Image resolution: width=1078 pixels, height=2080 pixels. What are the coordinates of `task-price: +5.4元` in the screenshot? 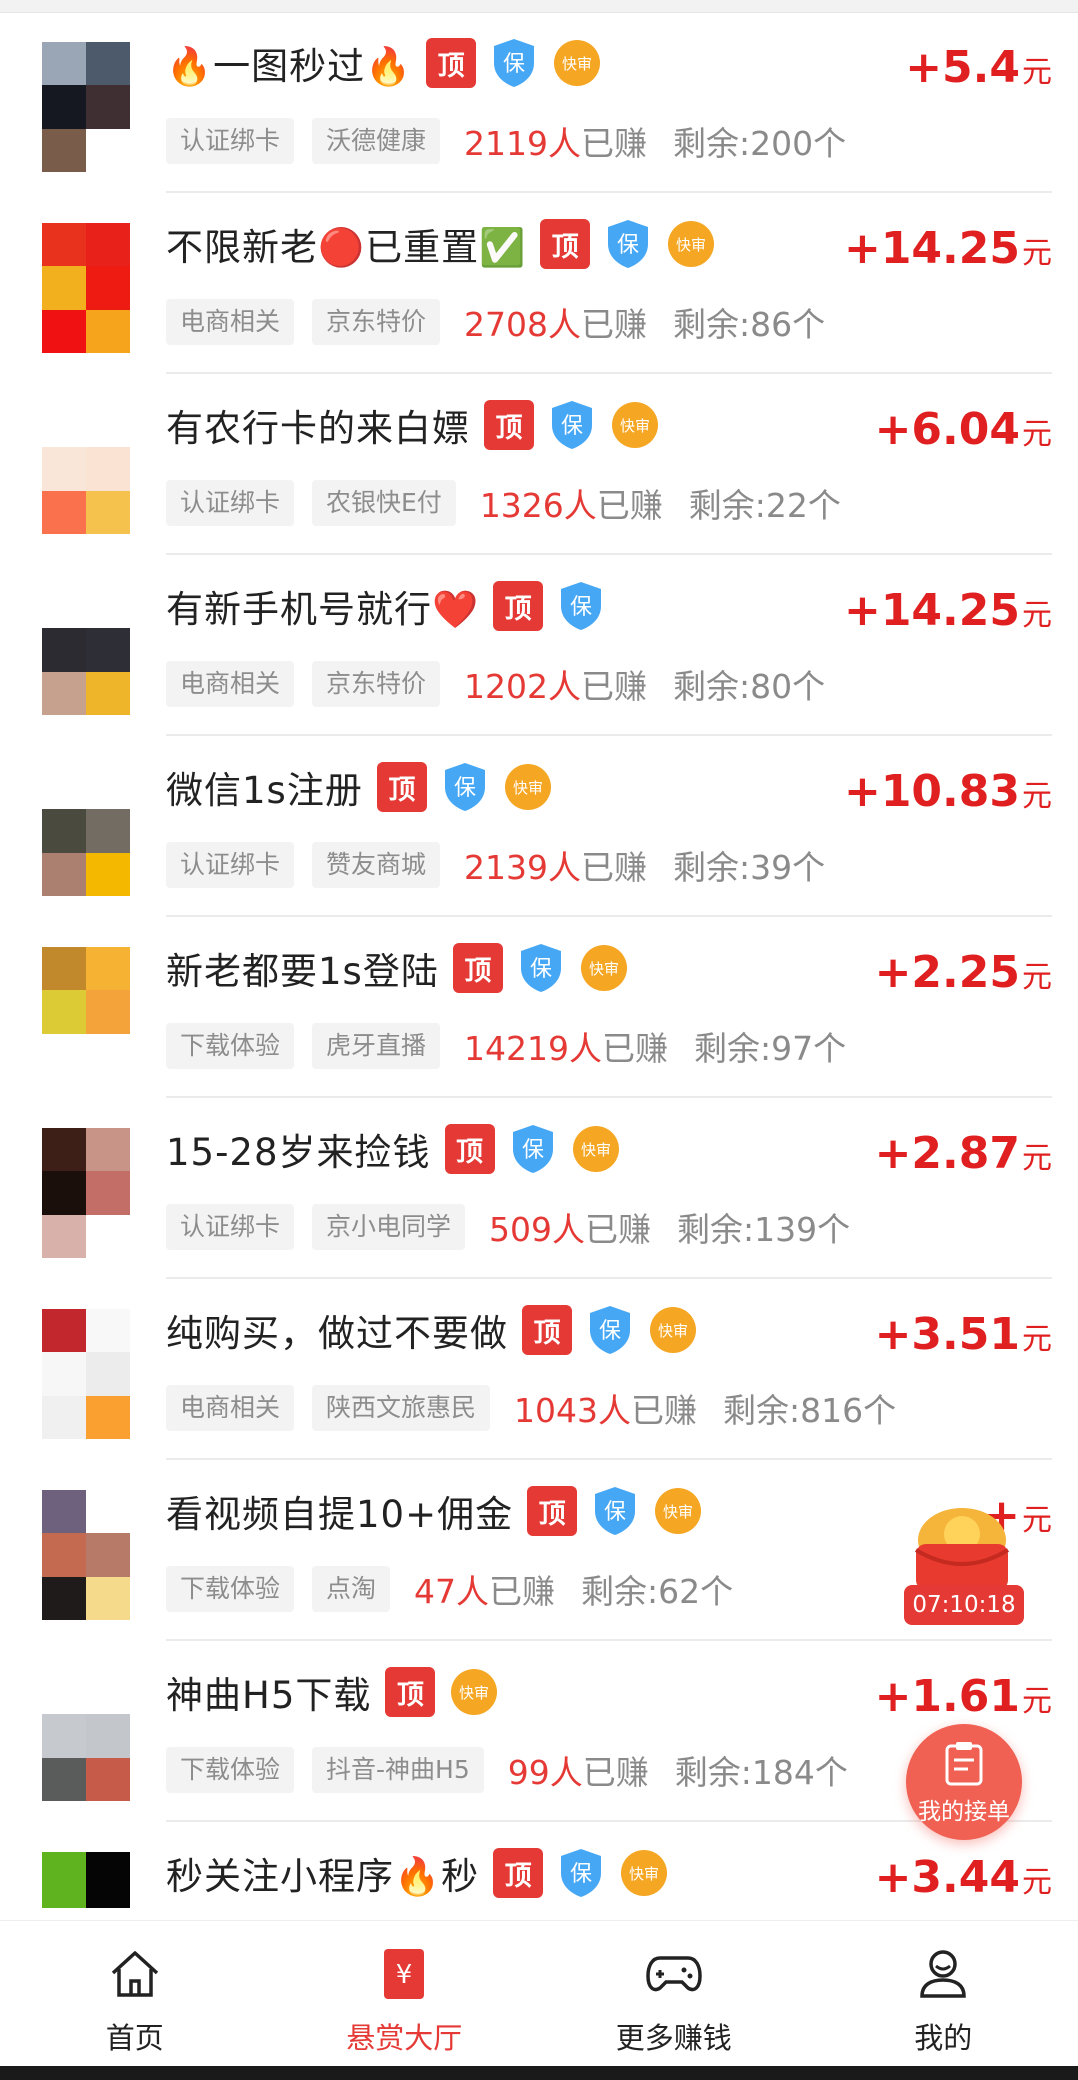 It's located at (978, 67).